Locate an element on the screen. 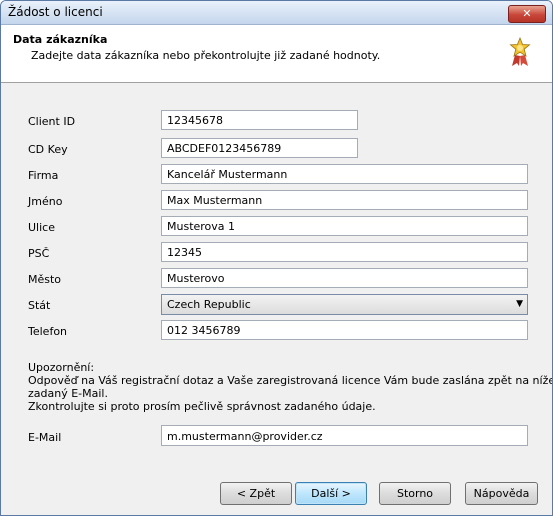  mesto-label: Město is located at coordinates (45, 279).